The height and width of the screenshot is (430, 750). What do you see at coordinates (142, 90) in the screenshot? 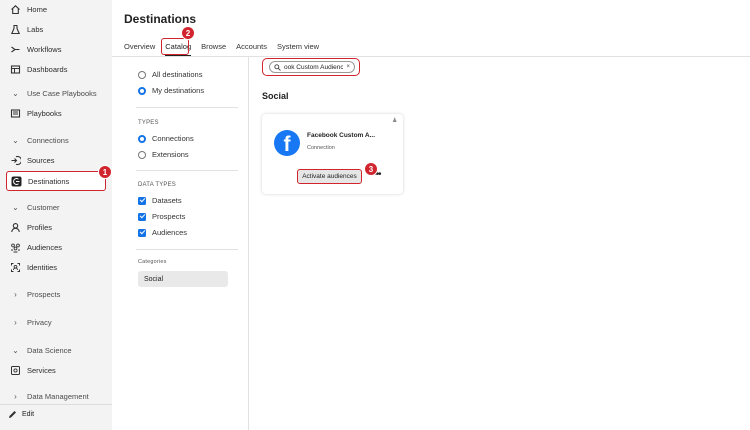
I see `radio-button-selected` at bounding box center [142, 90].